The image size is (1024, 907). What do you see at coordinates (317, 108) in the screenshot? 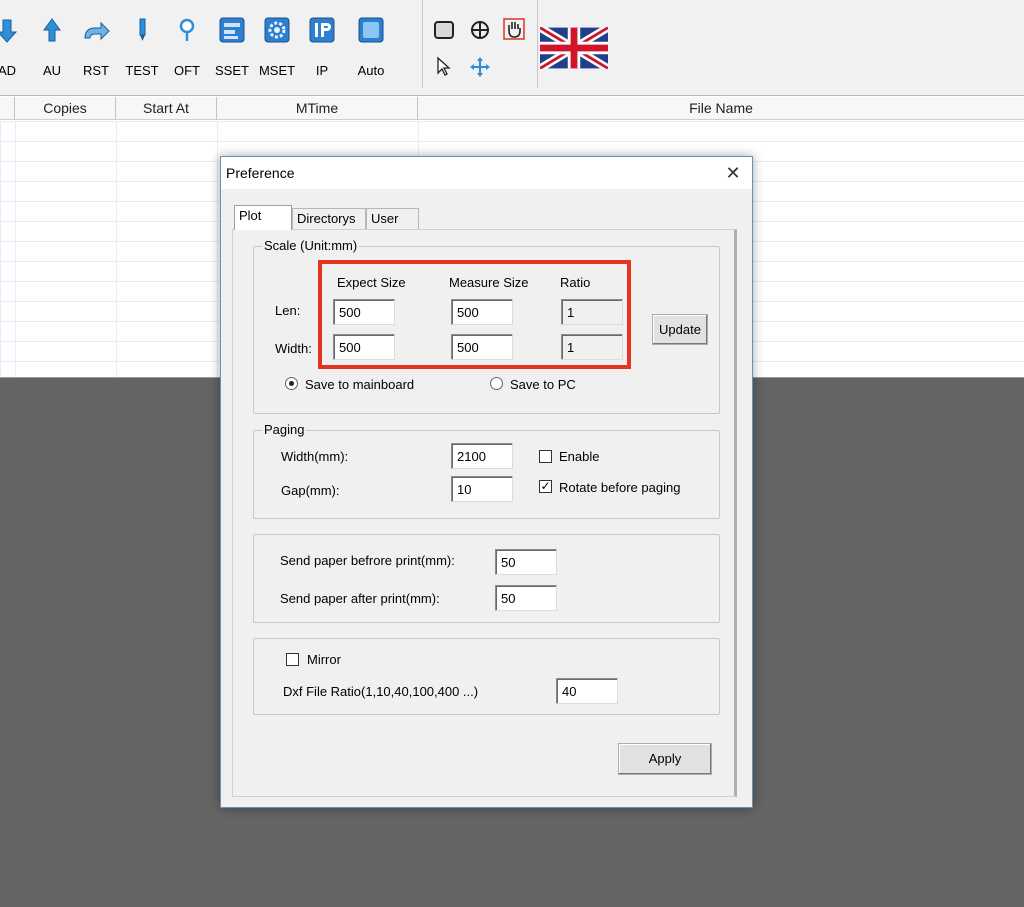
I see `column-header-mtime: MTime` at bounding box center [317, 108].